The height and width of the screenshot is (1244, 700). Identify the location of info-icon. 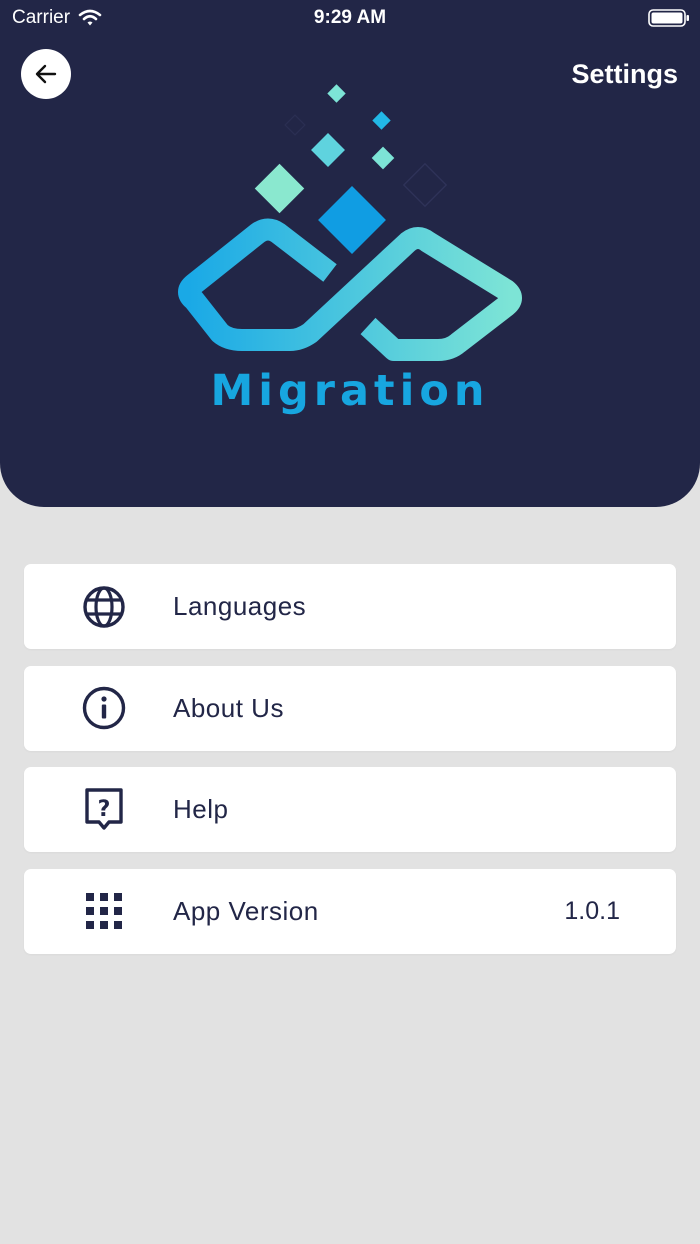
(103, 708).